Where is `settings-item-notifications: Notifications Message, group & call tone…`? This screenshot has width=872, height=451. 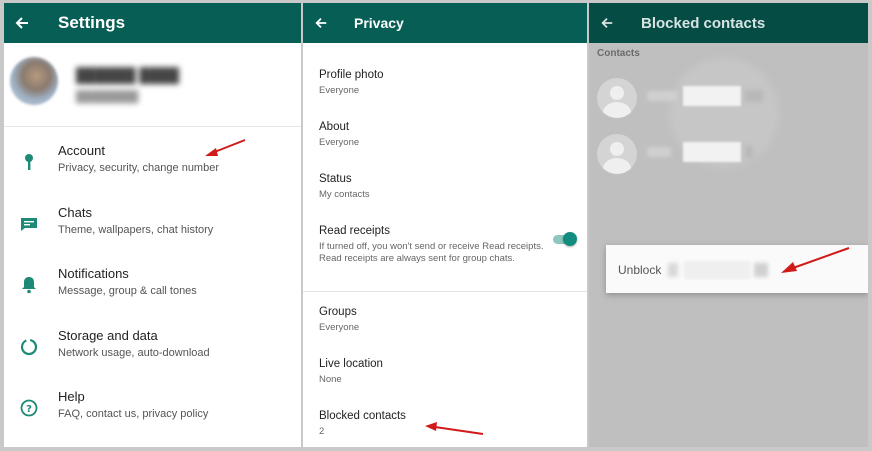 settings-item-notifications: Notifications Message, group & call tone… is located at coordinates (152, 285).